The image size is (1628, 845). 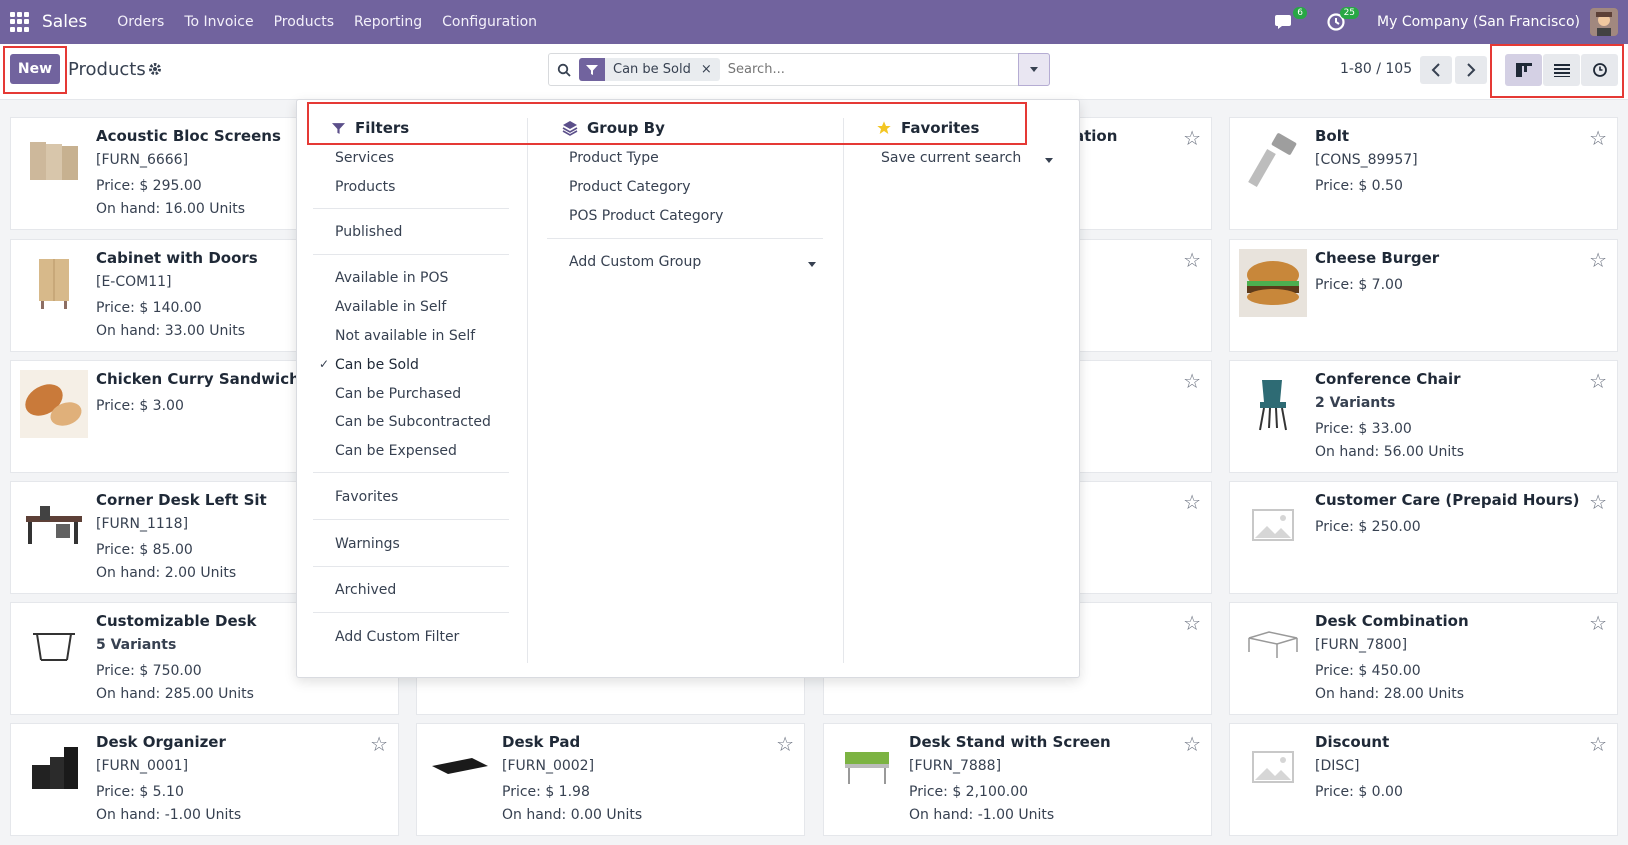 I want to click on filter-favorites: Favorites, so click(x=366, y=497).